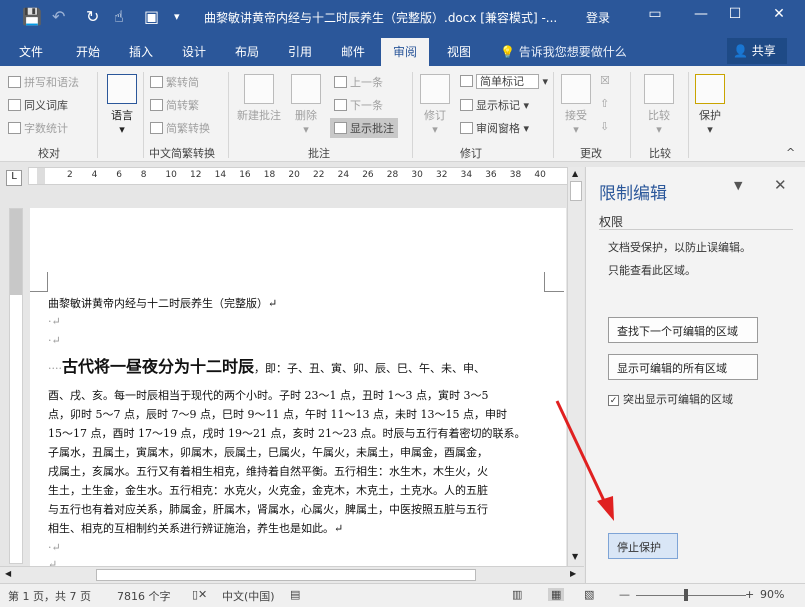 The height and width of the screenshot is (607, 805). Describe the element at coordinates (576, 191) in the screenshot. I see `vertical-scroll-thumb` at that location.